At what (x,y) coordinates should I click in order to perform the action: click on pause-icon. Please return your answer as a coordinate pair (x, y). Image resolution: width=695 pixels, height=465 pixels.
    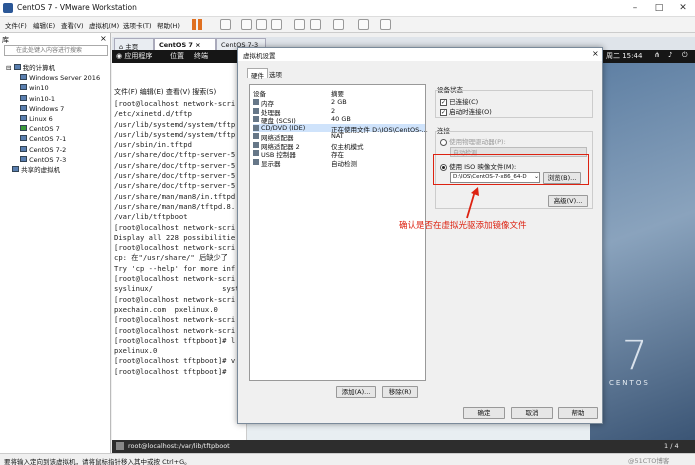
    Looking at the image, I should click on (194, 24).